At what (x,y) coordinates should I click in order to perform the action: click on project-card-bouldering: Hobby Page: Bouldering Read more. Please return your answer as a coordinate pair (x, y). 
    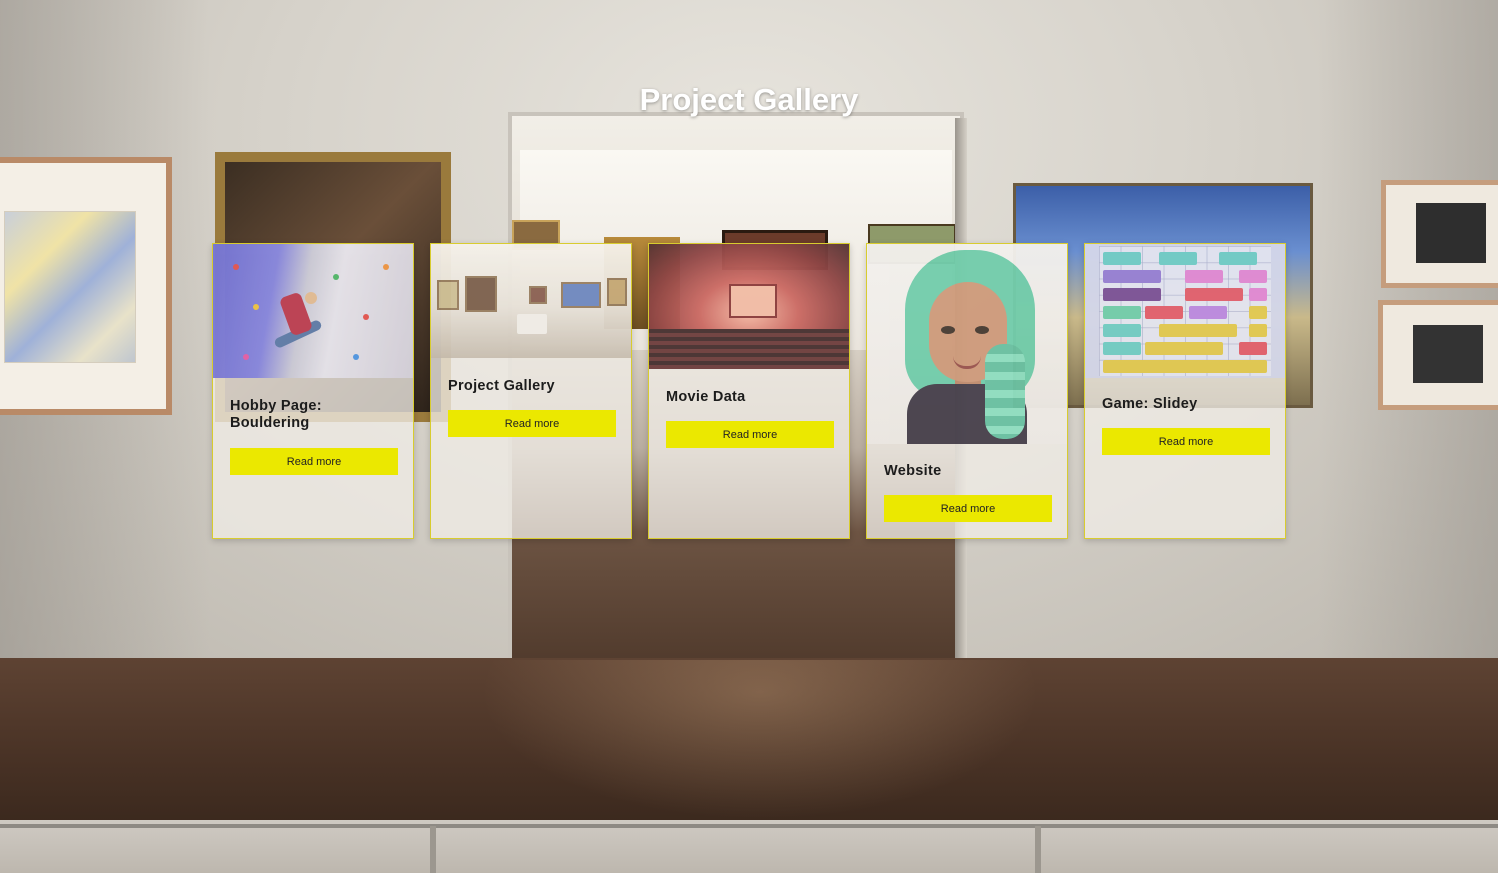
    Looking at the image, I should click on (313, 391).